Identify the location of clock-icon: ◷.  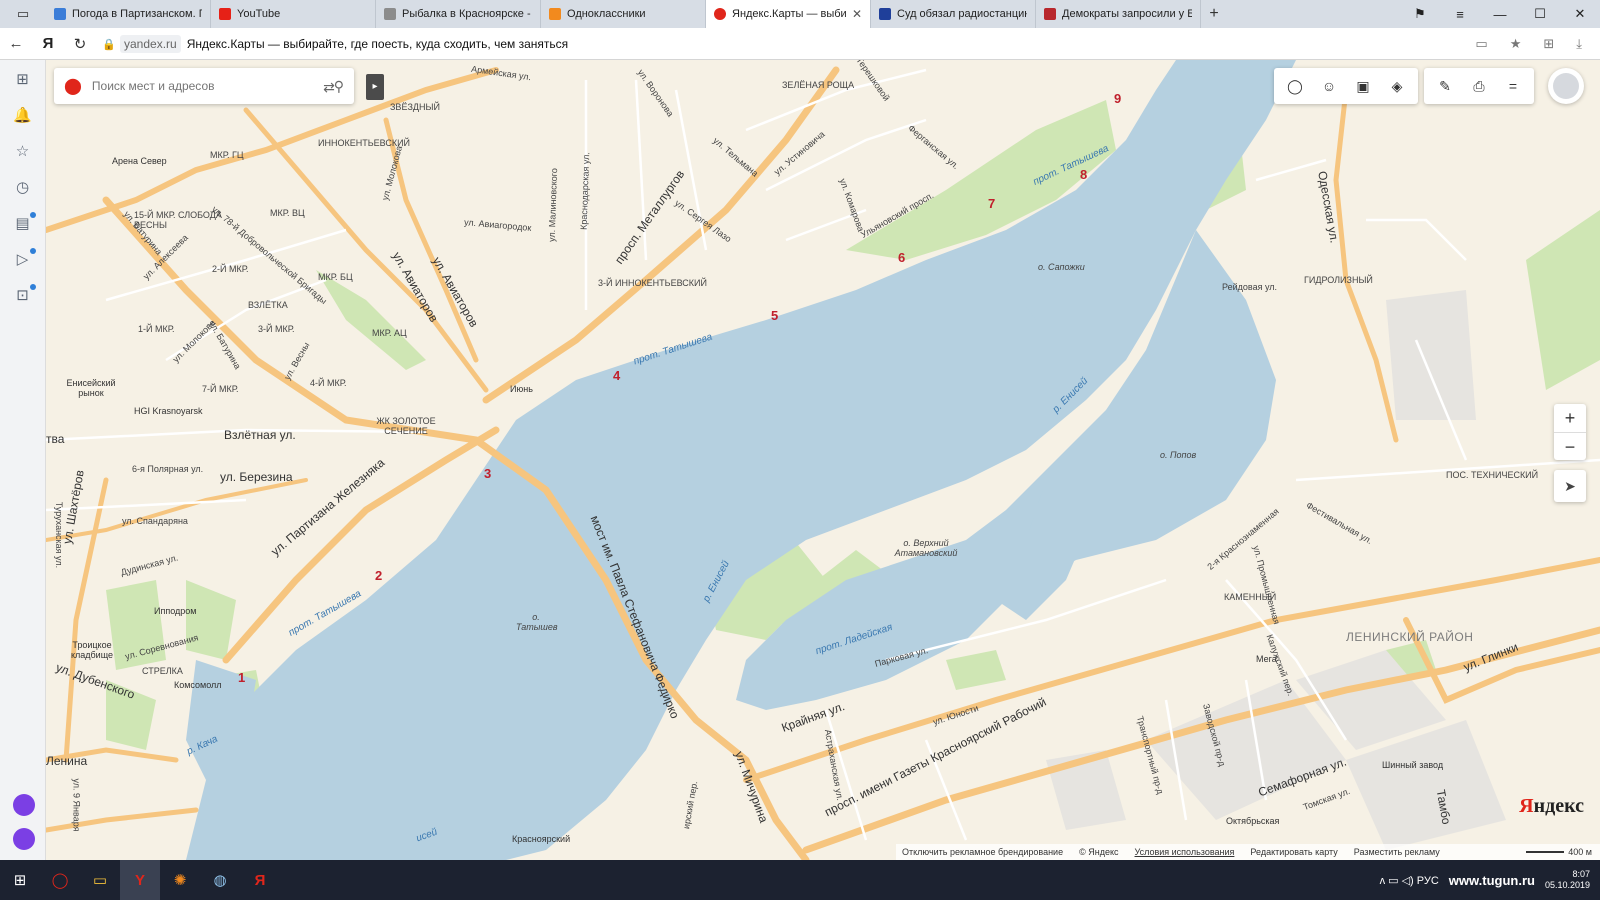
(23, 187).